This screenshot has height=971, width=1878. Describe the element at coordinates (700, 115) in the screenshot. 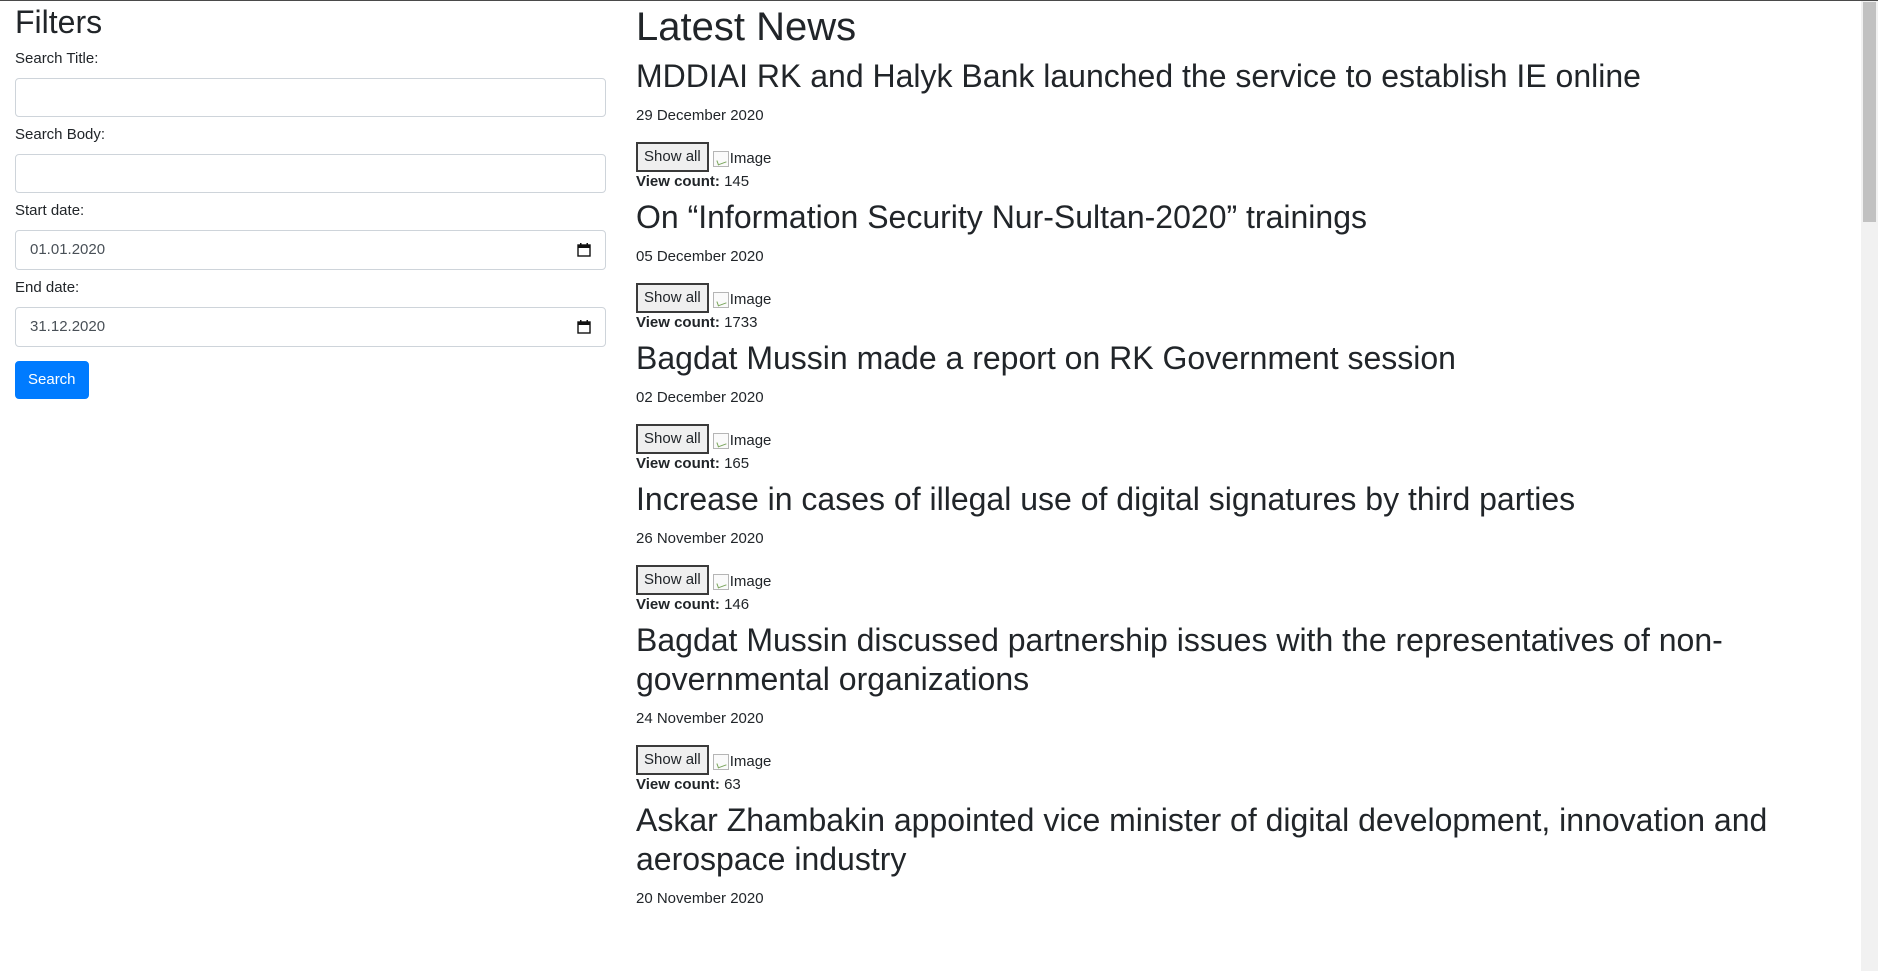

I see `article-date: 29 December 2020` at that location.